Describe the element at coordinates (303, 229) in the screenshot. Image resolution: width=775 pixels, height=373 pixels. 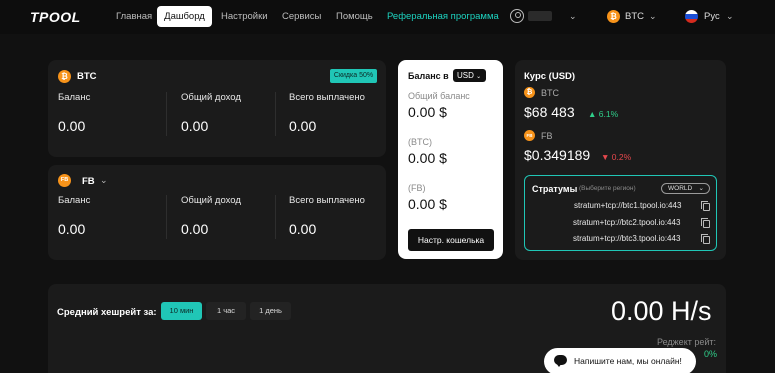
I see `fb-paid-value: 0.00` at that location.